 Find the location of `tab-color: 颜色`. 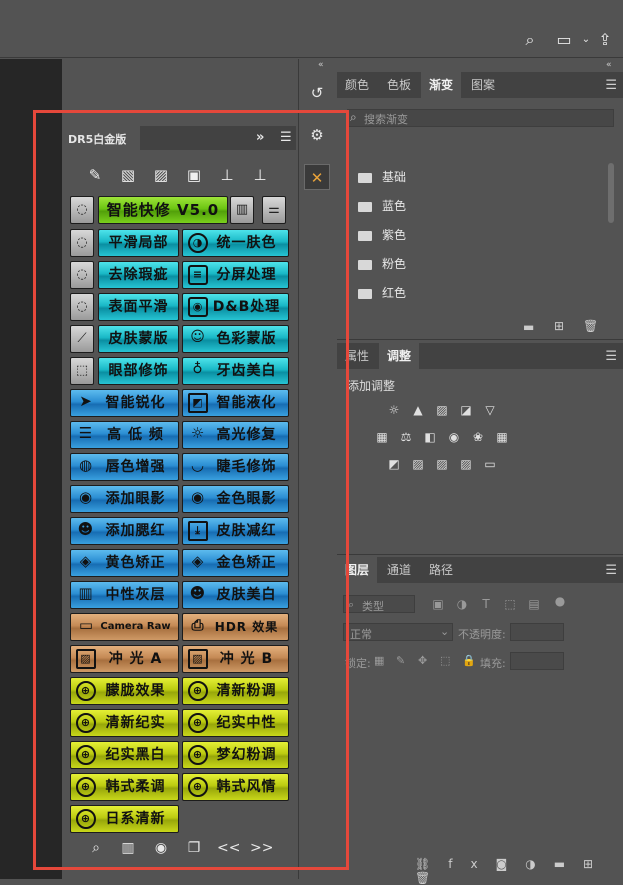

tab-color: 颜色 is located at coordinates (357, 85).